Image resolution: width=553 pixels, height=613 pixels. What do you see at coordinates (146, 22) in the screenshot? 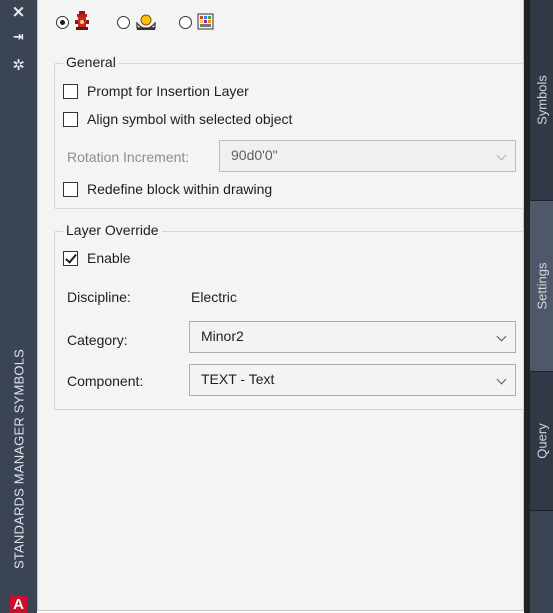
I see `fixture-icon` at bounding box center [146, 22].